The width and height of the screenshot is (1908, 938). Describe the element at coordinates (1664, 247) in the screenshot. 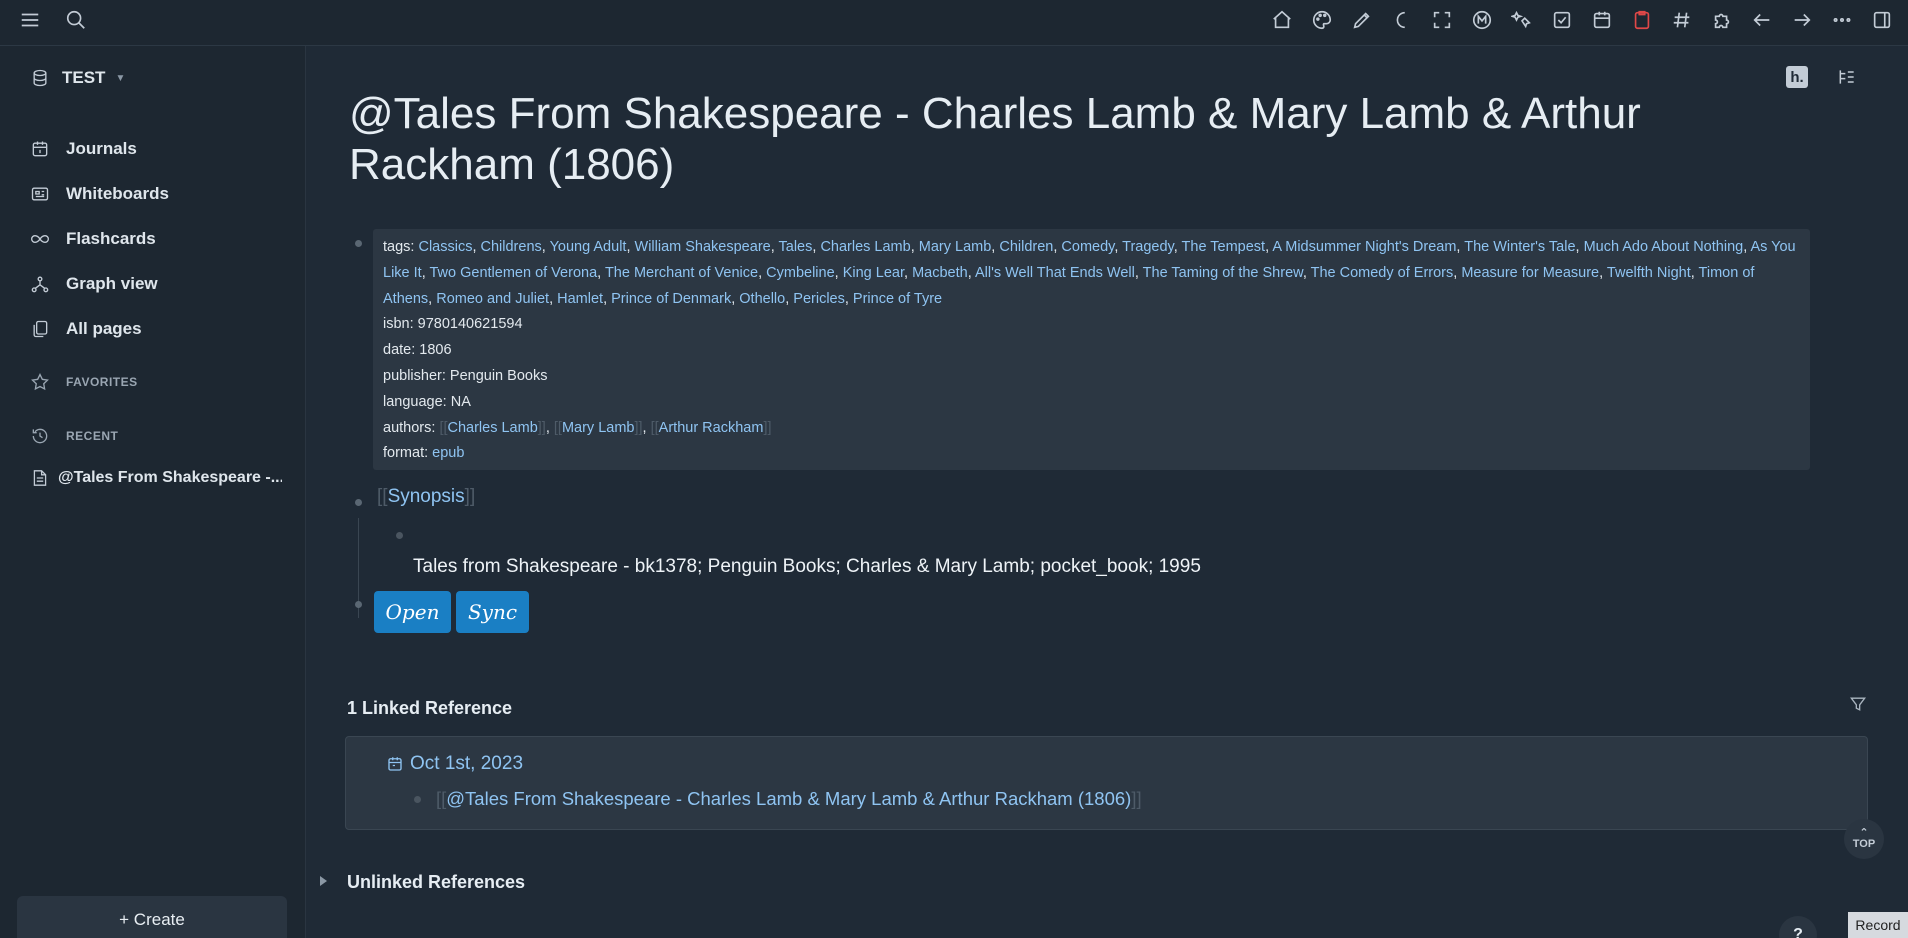

I see `tag-link: Much Ado About Nothing` at that location.